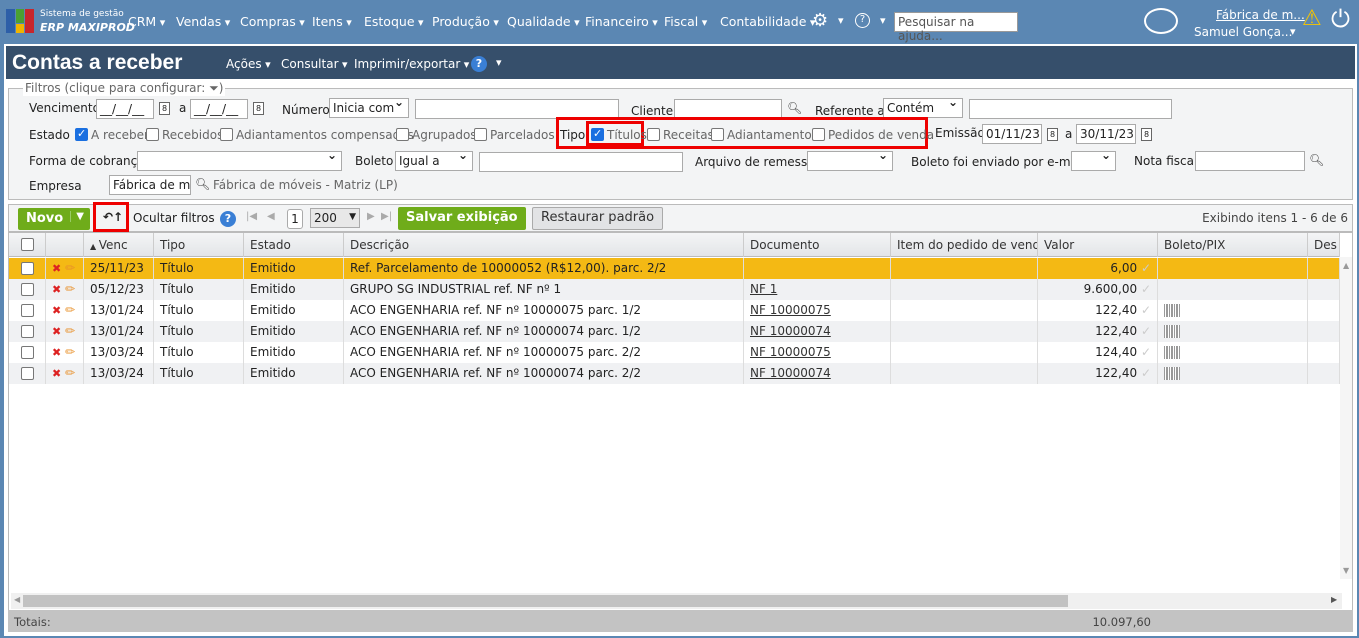  Describe the element at coordinates (150, 185) in the screenshot. I see `empresa-input: Fábrica de móveis -` at that location.